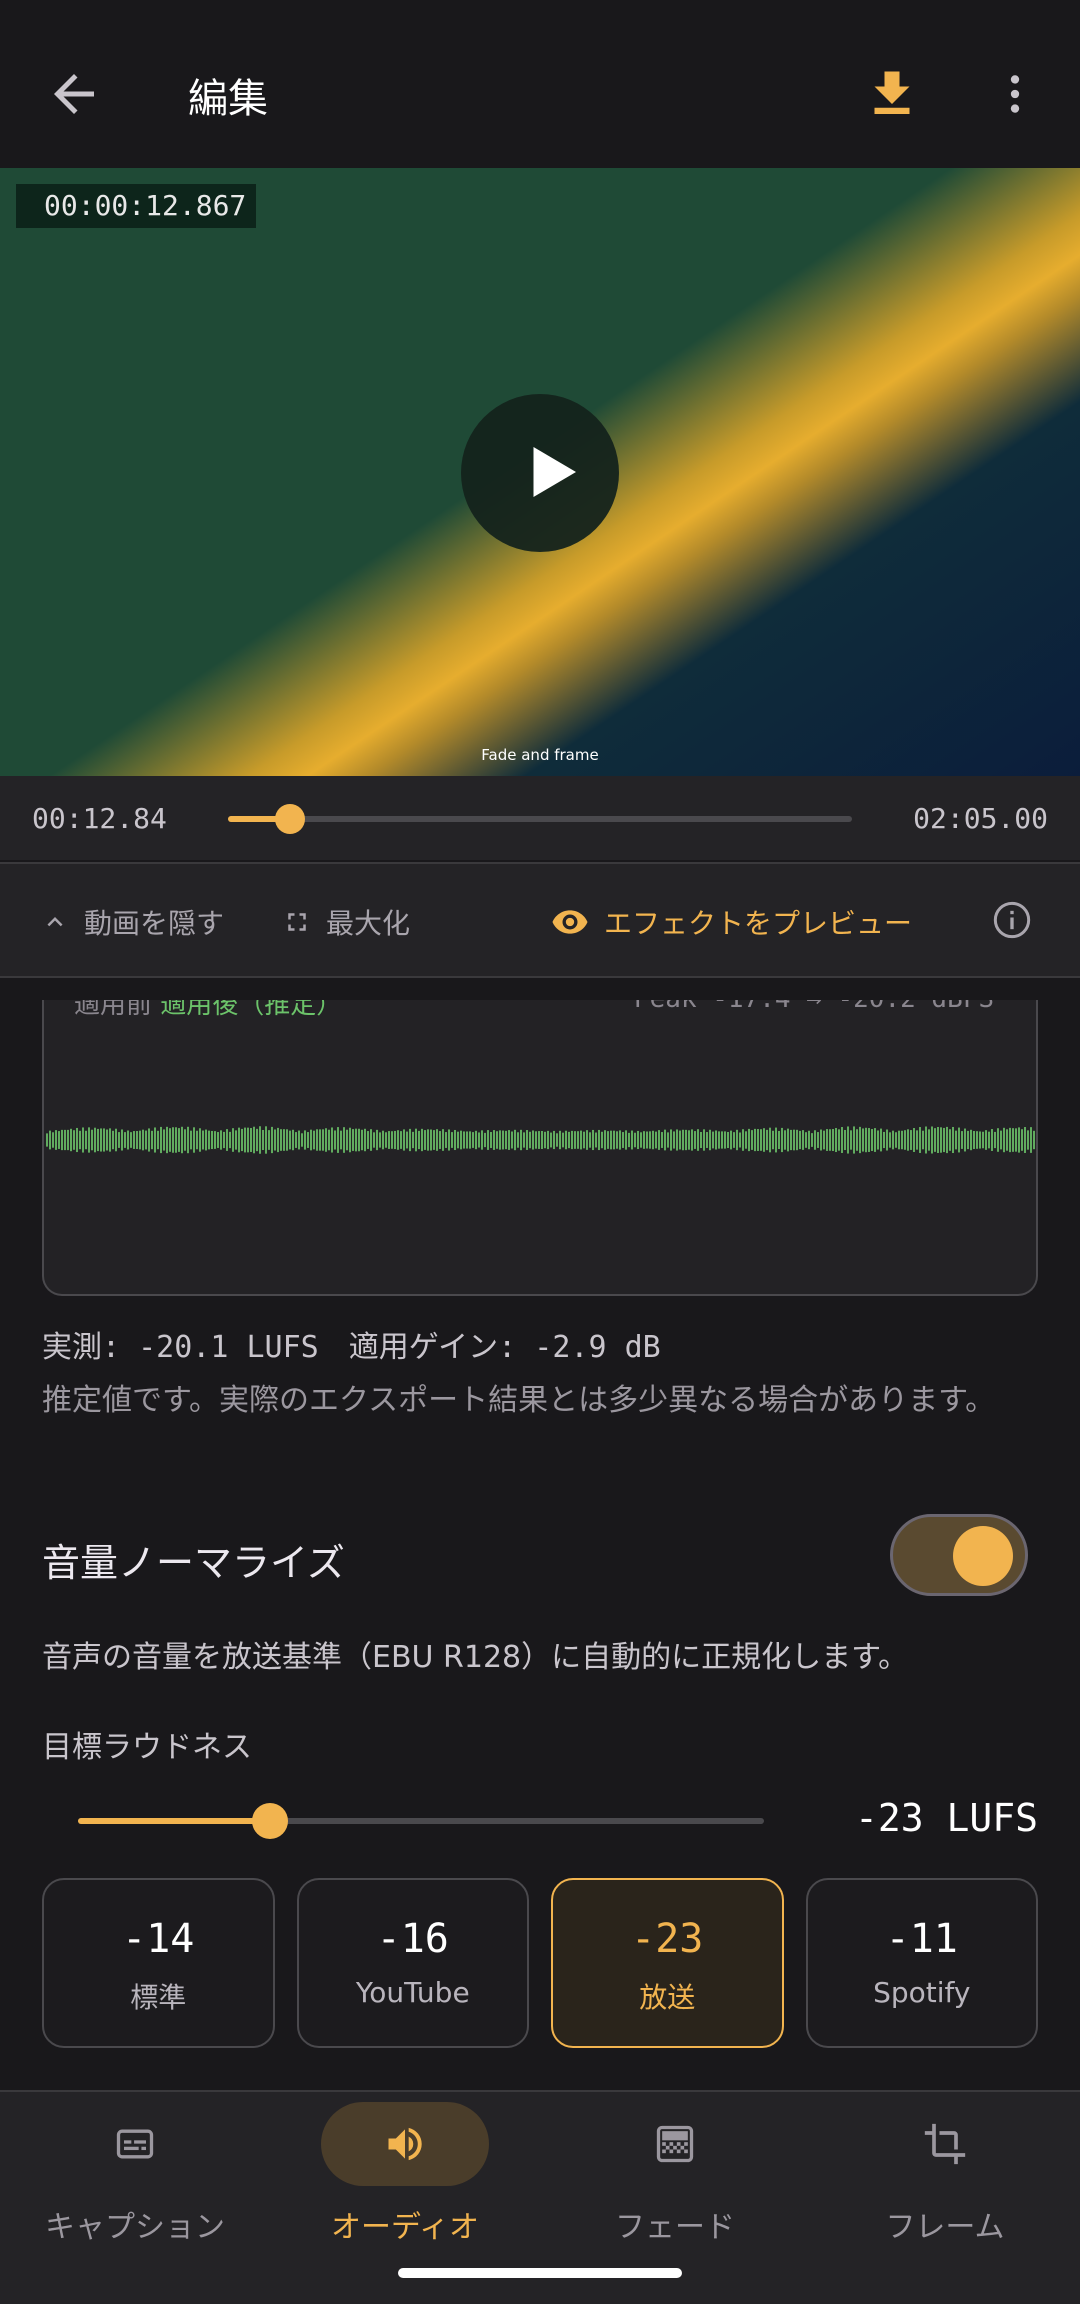 The width and height of the screenshot is (1080, 2304). Describe the element at coordinates (540, 2273) in the screenshot. I see `home-indicator` at that location.